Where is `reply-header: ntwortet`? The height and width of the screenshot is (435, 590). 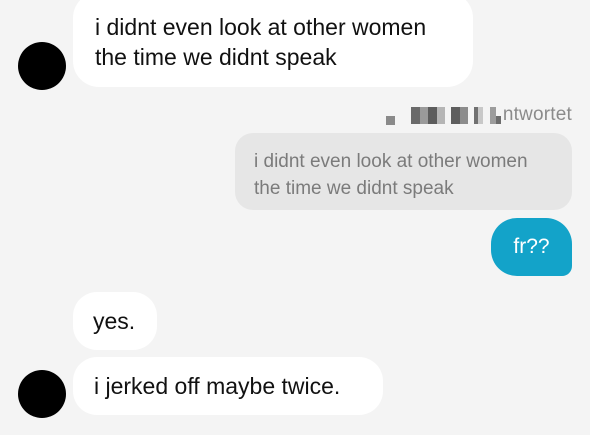
reply-header: ntwortet is located at coordinates (478, 115).